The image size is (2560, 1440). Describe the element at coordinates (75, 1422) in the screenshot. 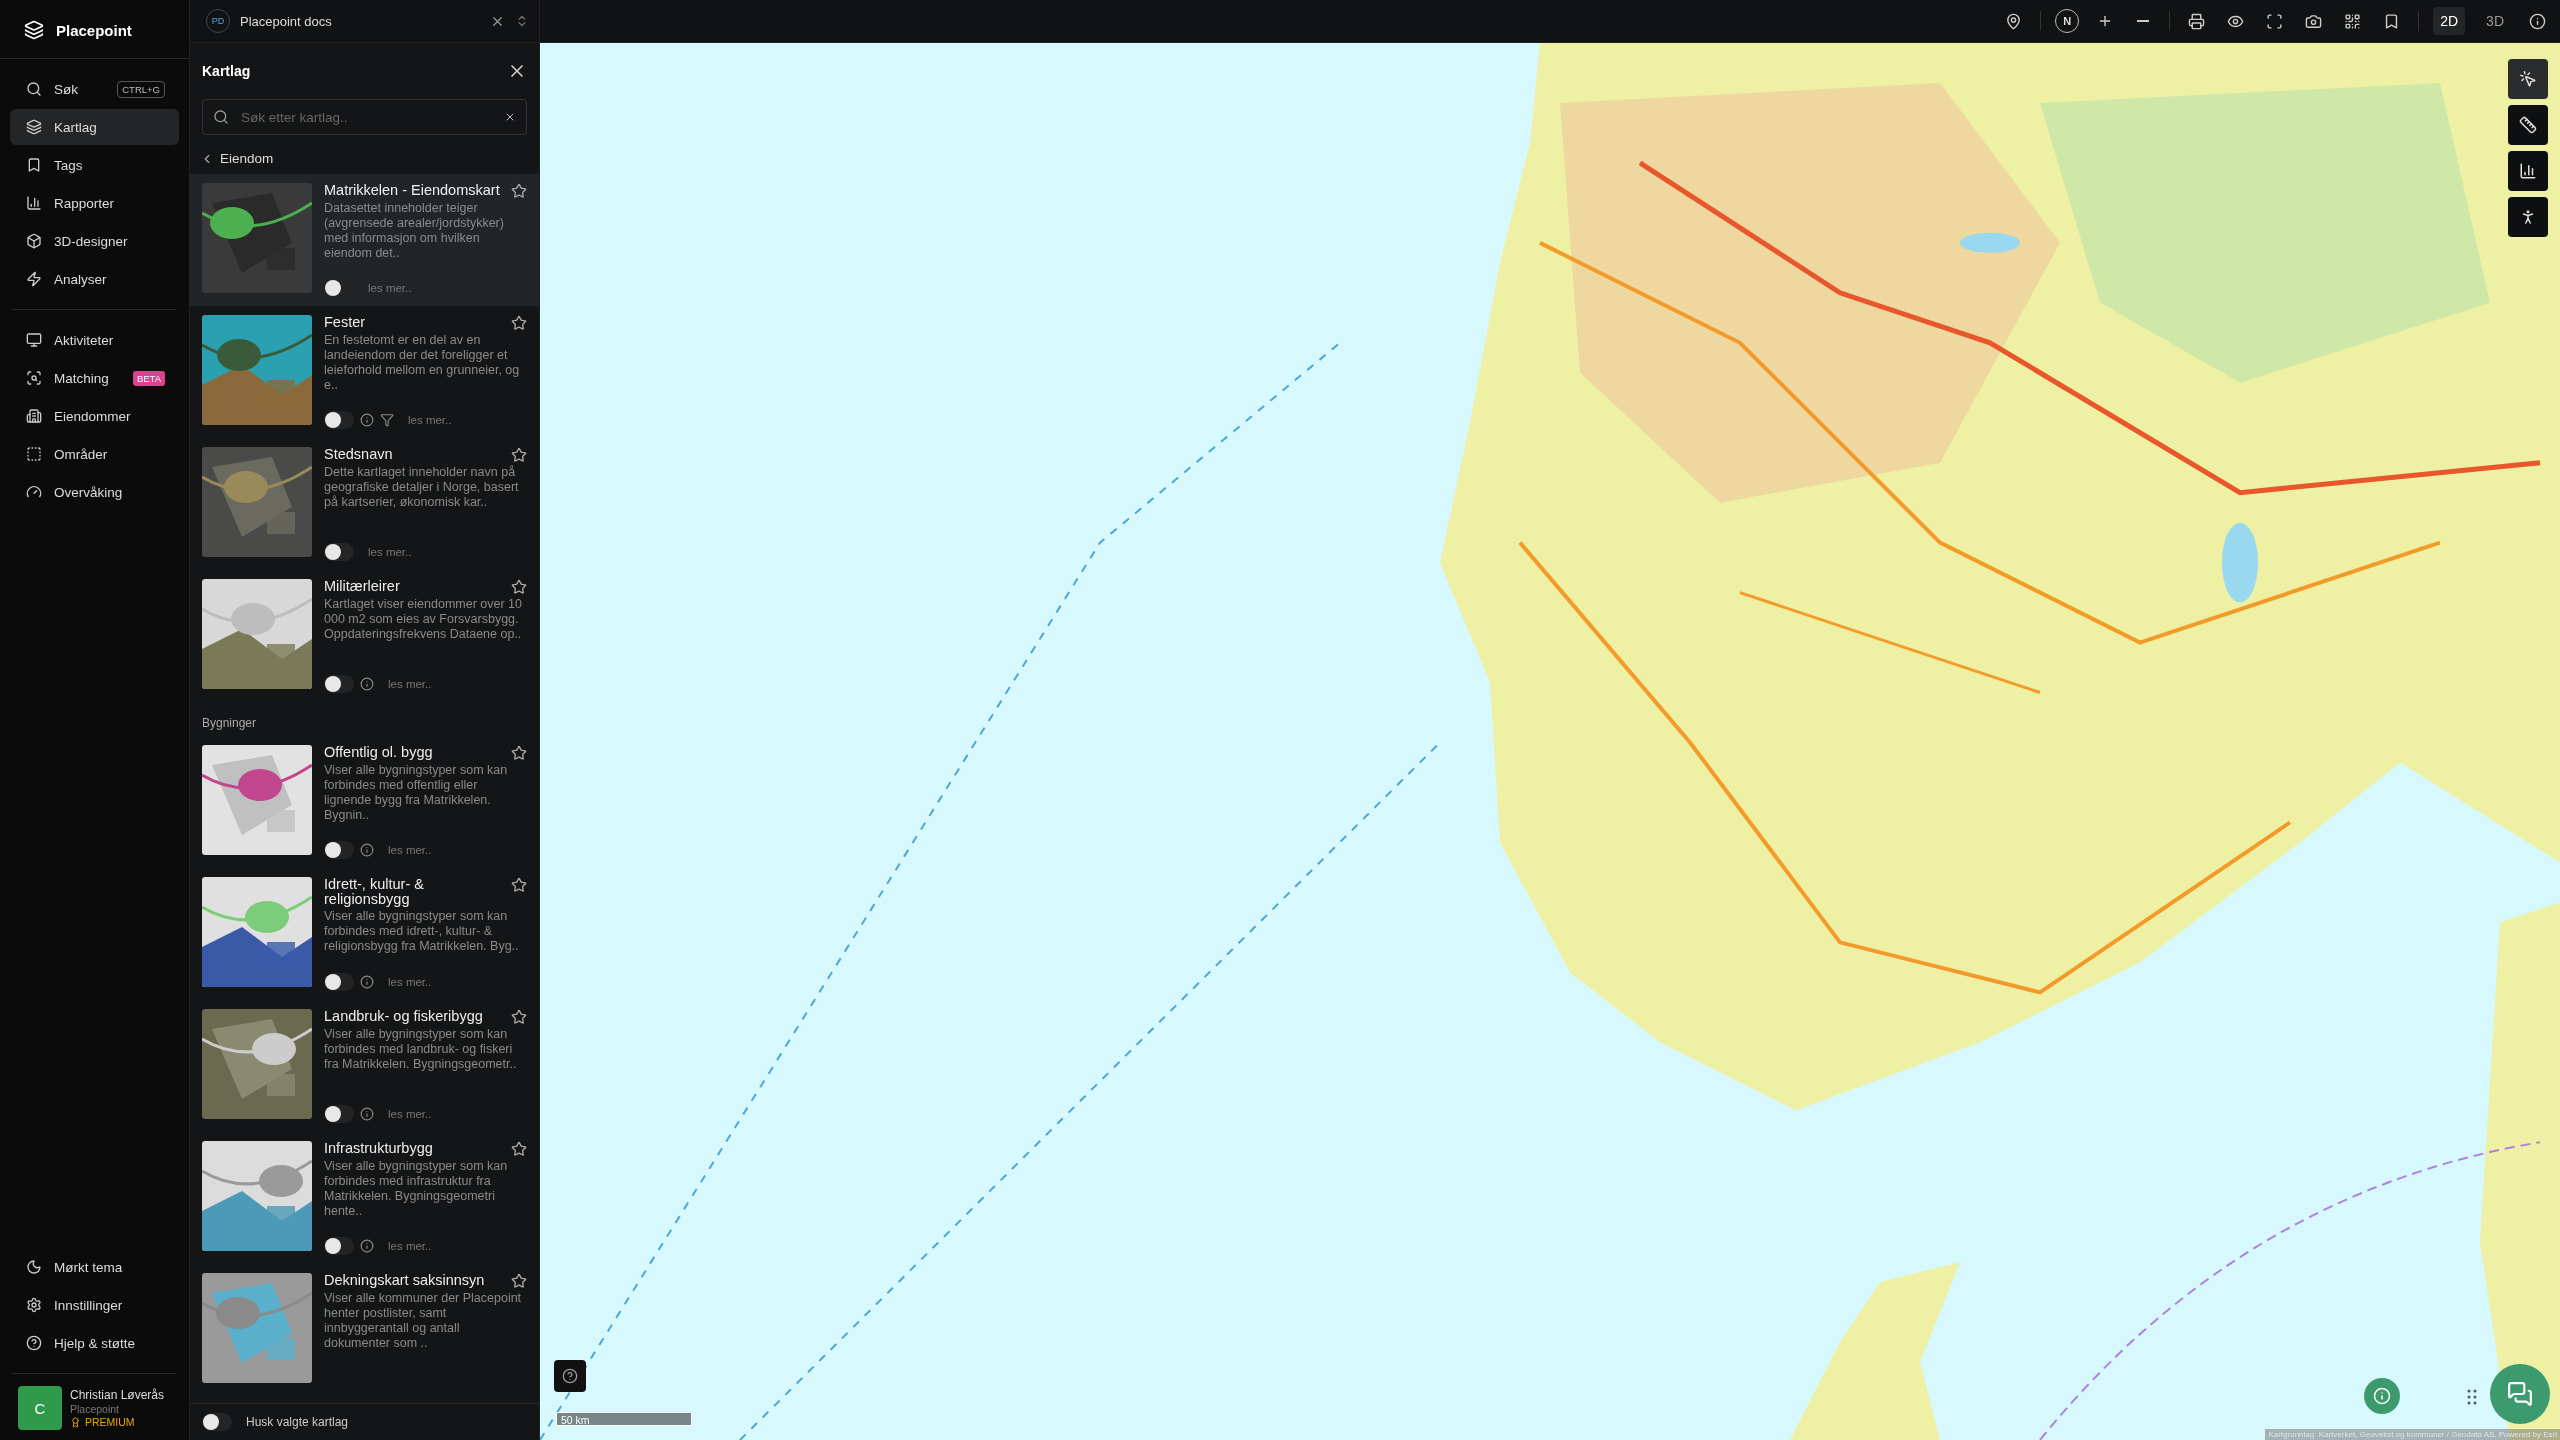

I see `award-icon` at that location.